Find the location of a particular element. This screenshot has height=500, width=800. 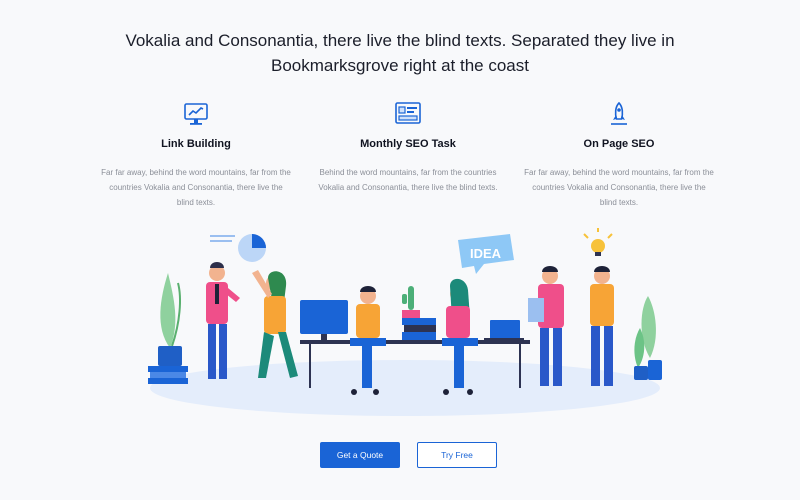

get-a-quote-button: Get a Quote is located at coordinates (360, 455).